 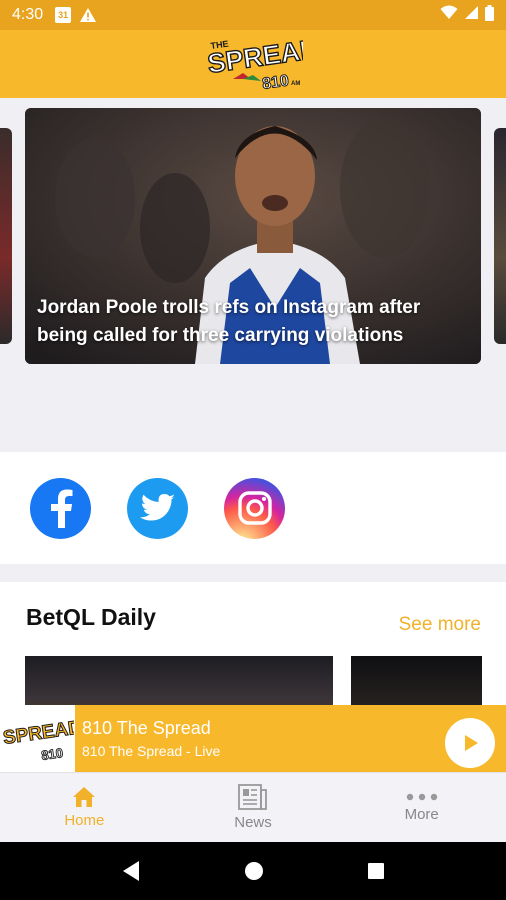 I want to click on facebook-icon, so click(x=60, y=508).